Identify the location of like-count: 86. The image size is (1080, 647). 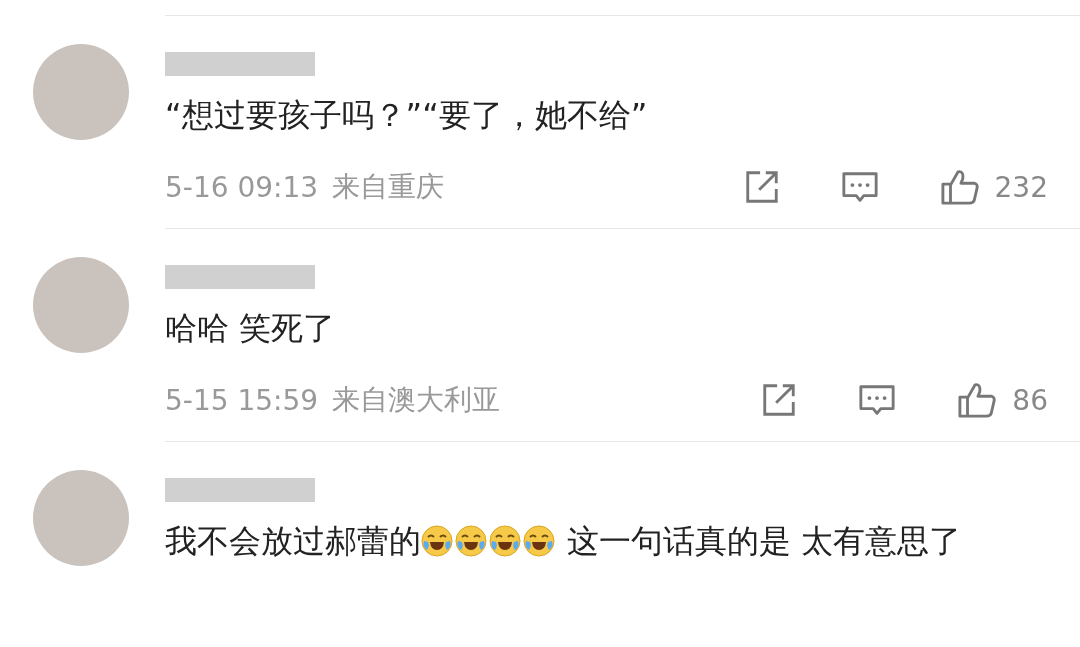
(1030, 400).